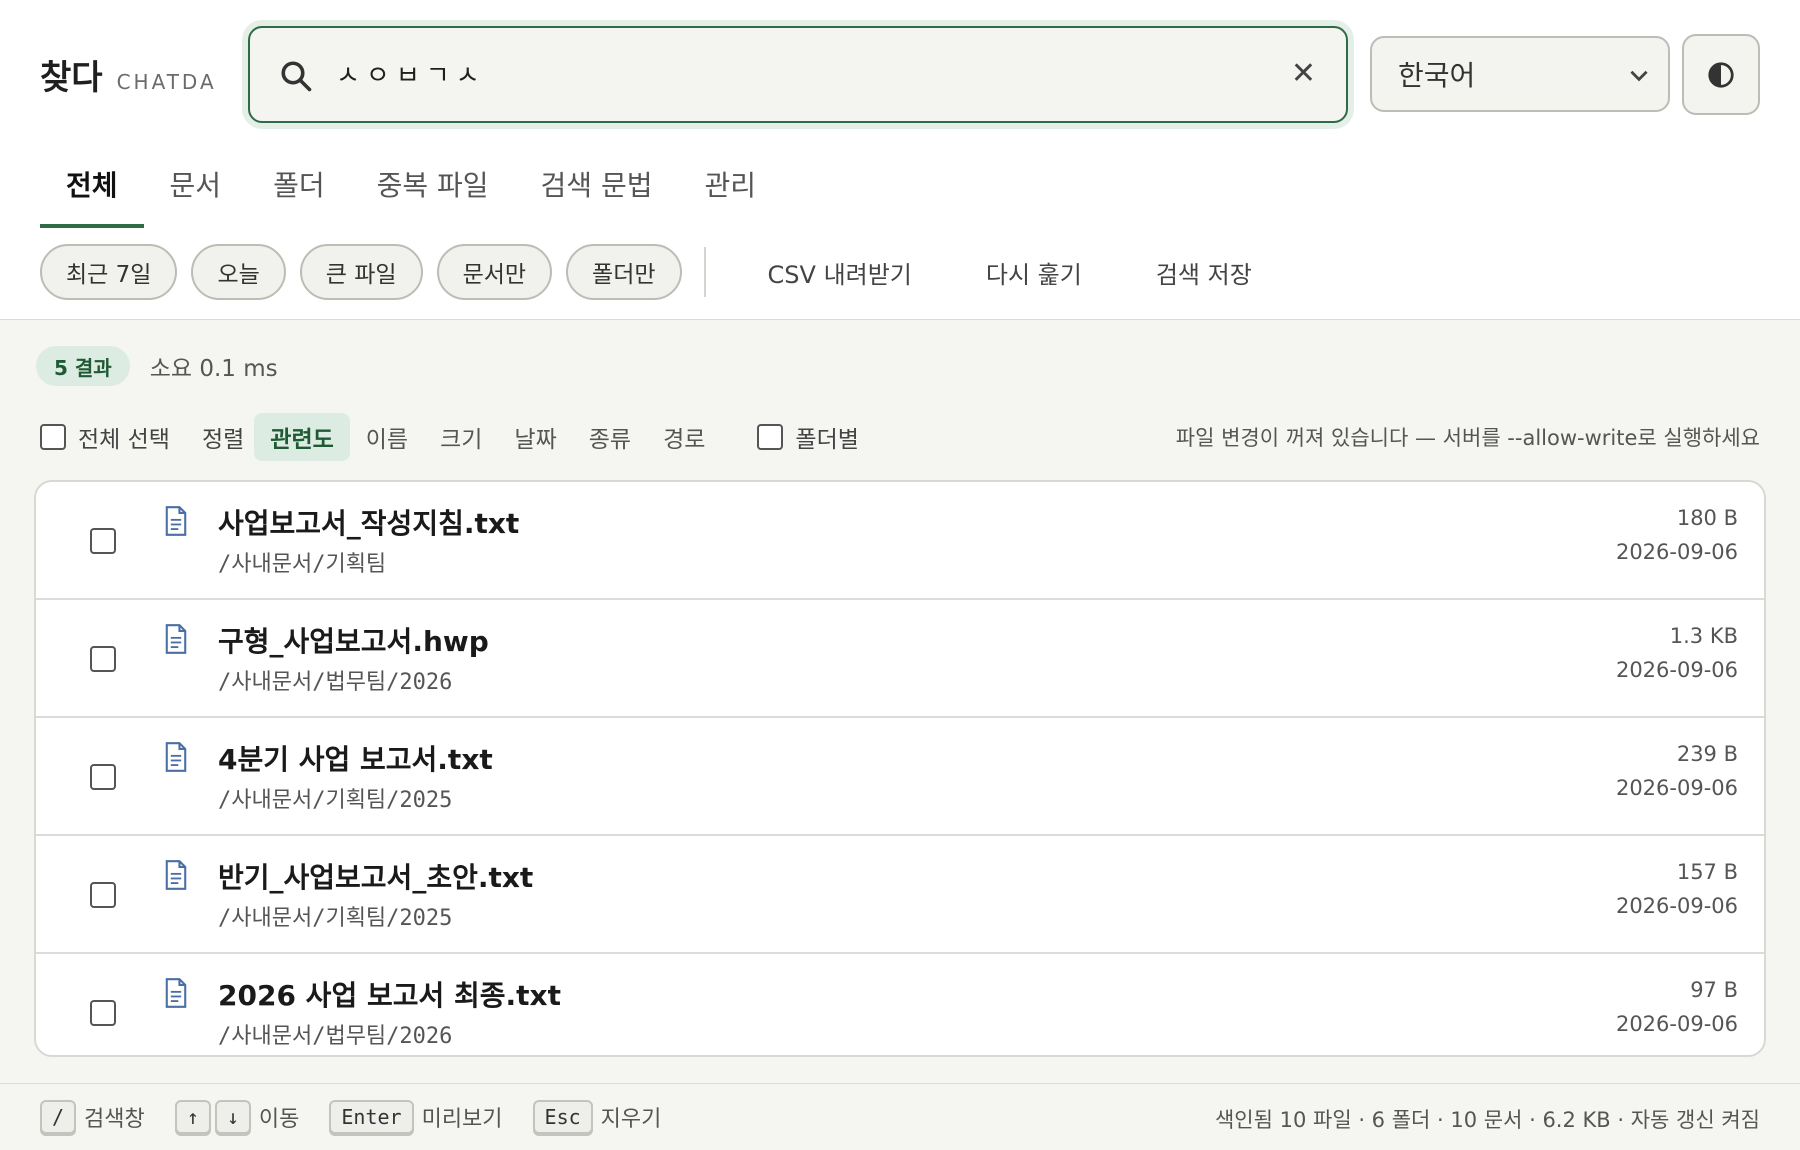 This screenshot has width=1800, height=1150. What do you see at coordinates (371, 1117) in the screenshot?
I see `kbd-enter: Enter` at bounding box center [371, 1117].